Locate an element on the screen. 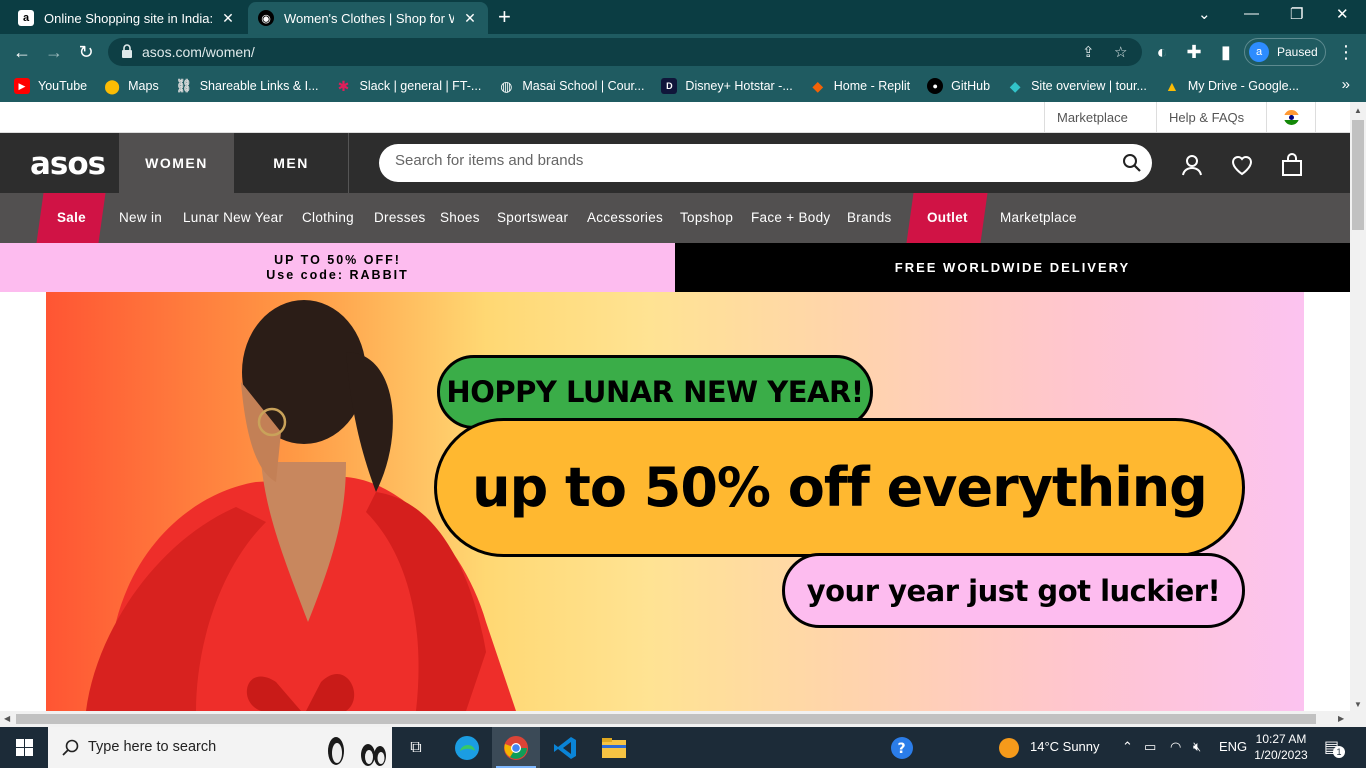 The image size is (1366, 768). horizontal-scrollbar: ◀ ▶ is located at coordinates (683, 719).